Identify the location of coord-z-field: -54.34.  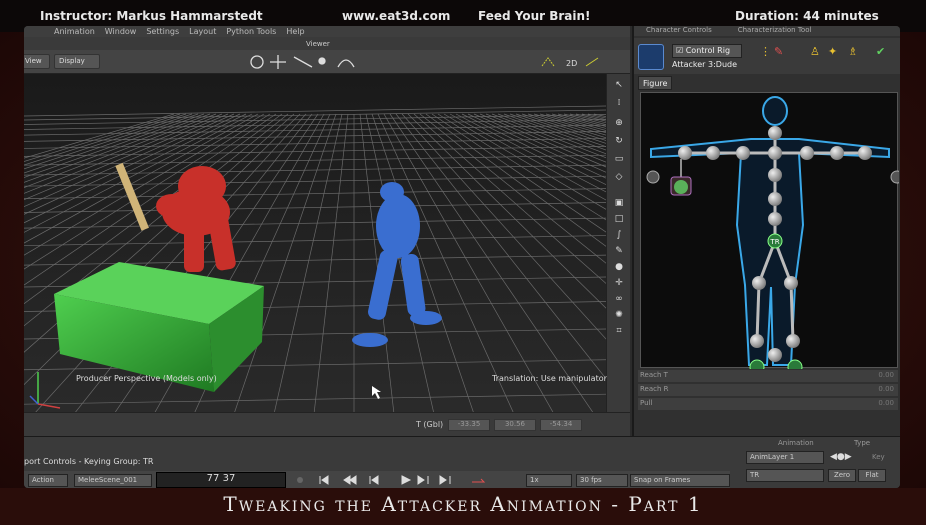
(561, 425).